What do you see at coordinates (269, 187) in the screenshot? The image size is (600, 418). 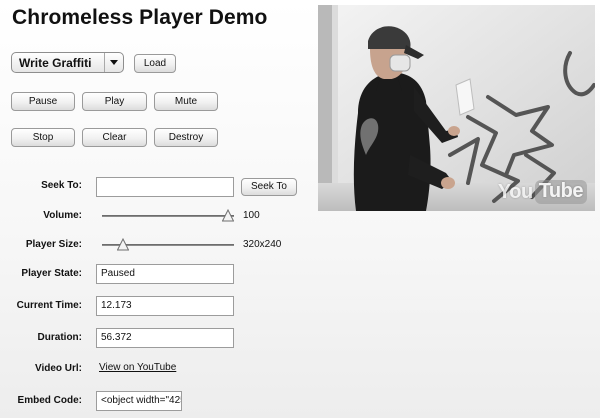 I see `seek-to-button: Seek To` at bounding box center [269, 187].